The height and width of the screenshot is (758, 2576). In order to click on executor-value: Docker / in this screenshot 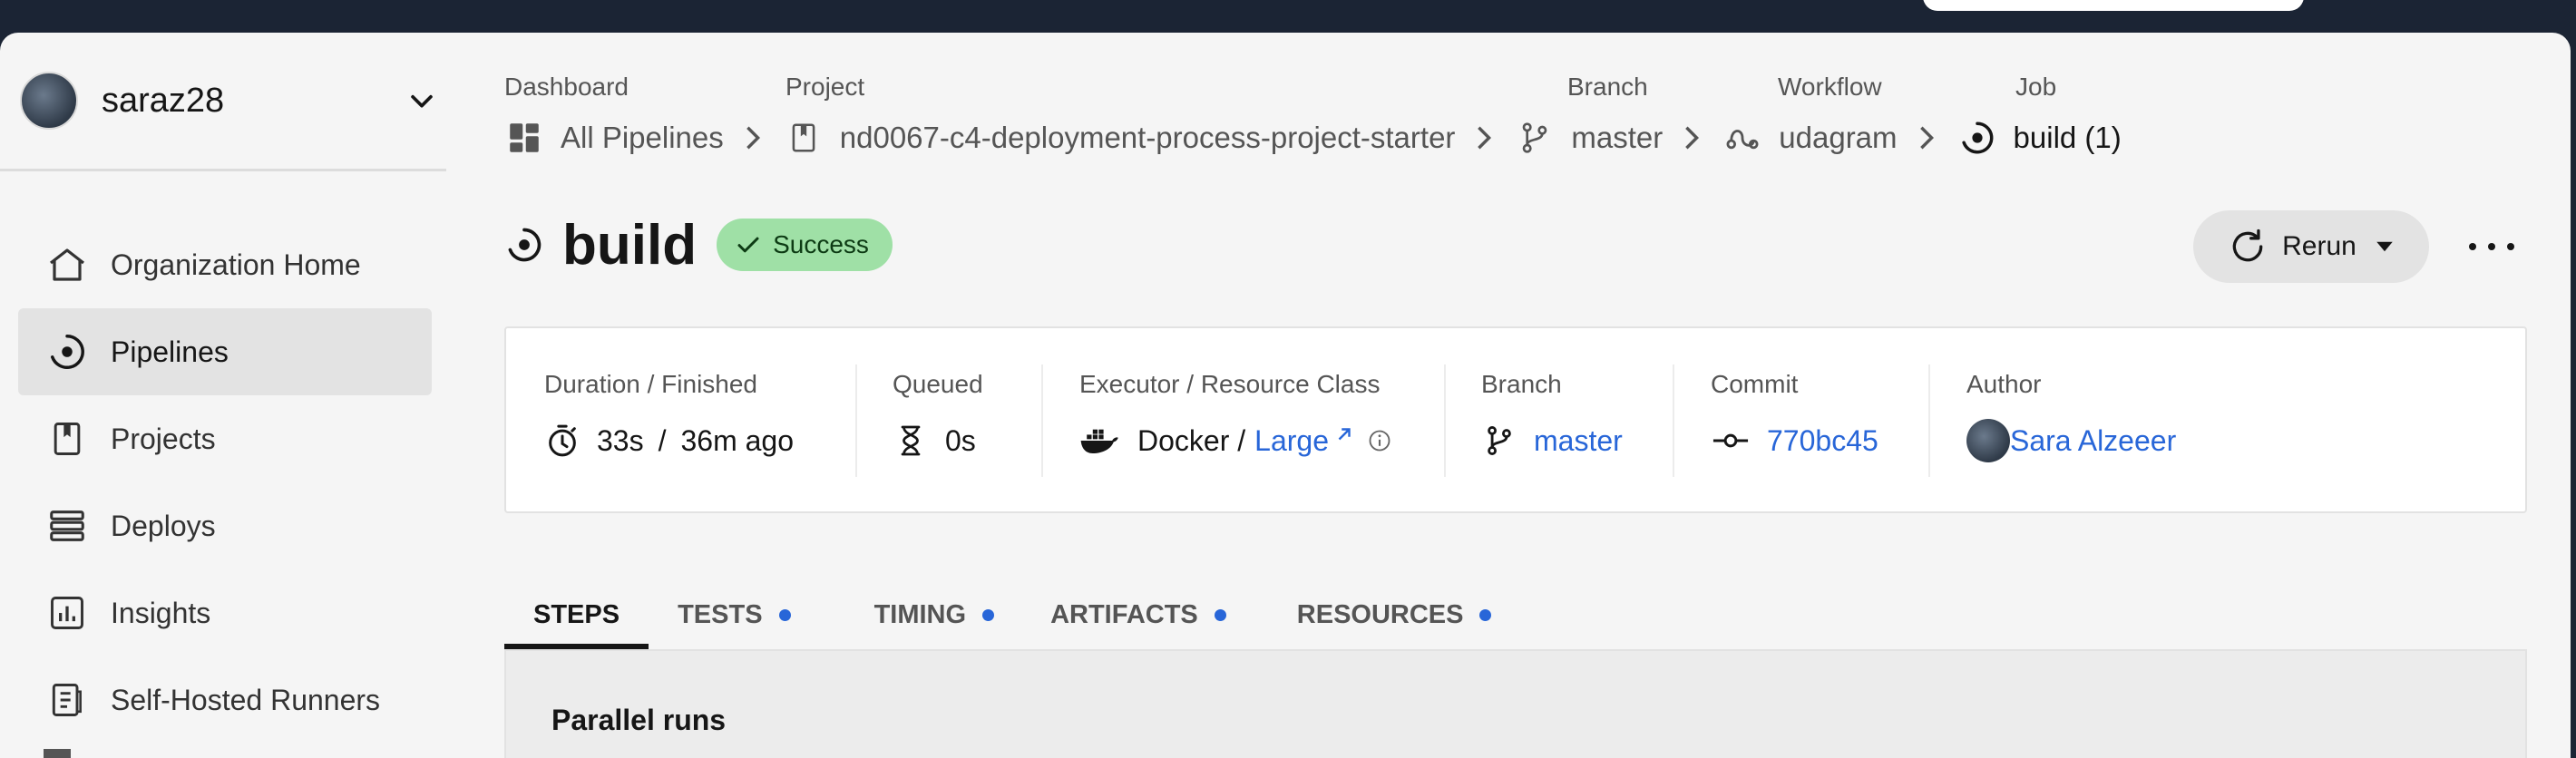, I will do `click(1191, 440)`.